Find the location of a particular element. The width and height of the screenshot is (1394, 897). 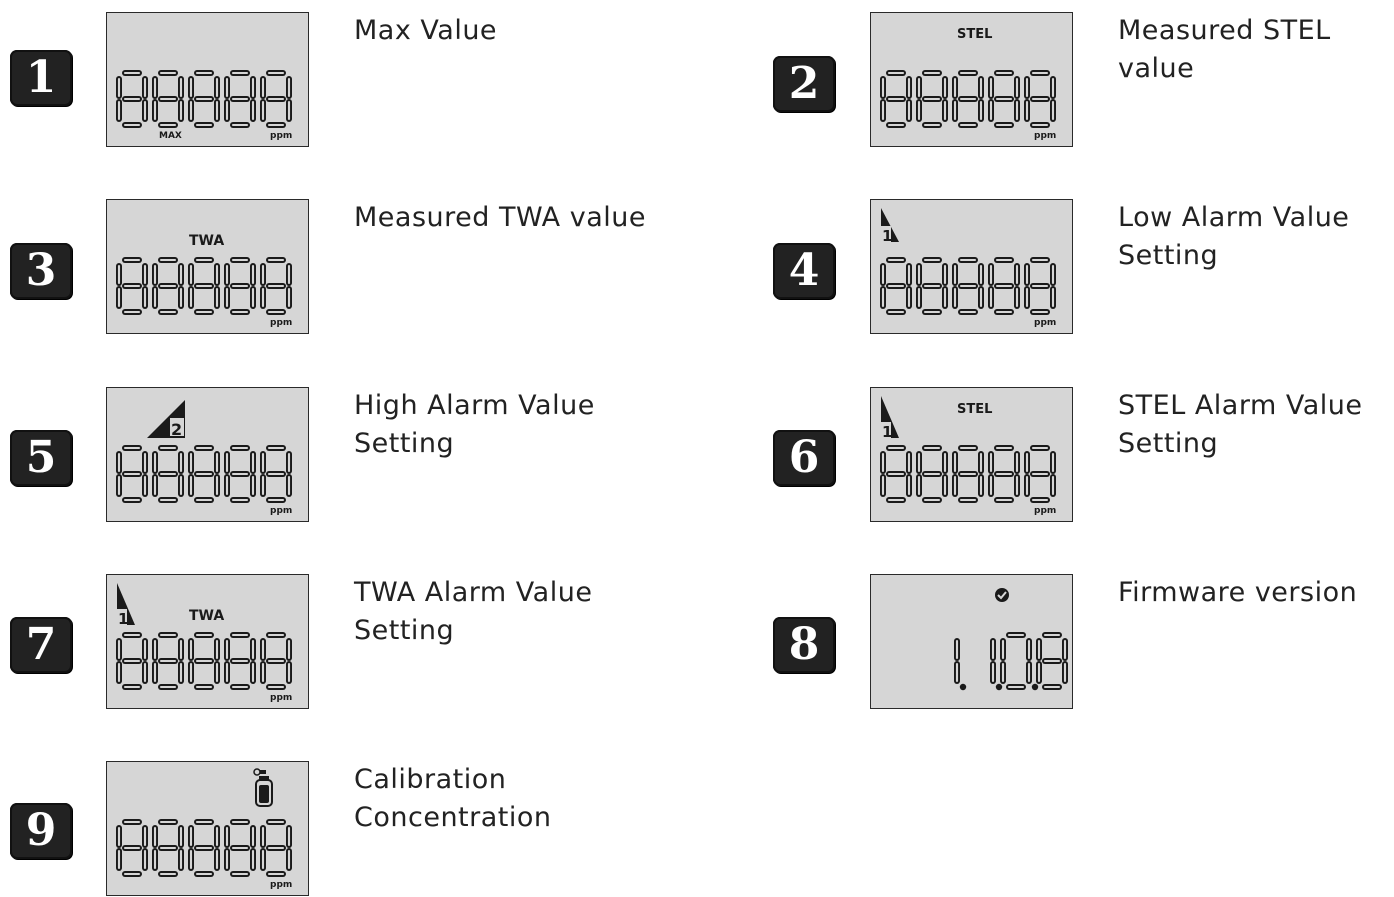

item-number-badge: 9 is located at coordinates (41, 831).